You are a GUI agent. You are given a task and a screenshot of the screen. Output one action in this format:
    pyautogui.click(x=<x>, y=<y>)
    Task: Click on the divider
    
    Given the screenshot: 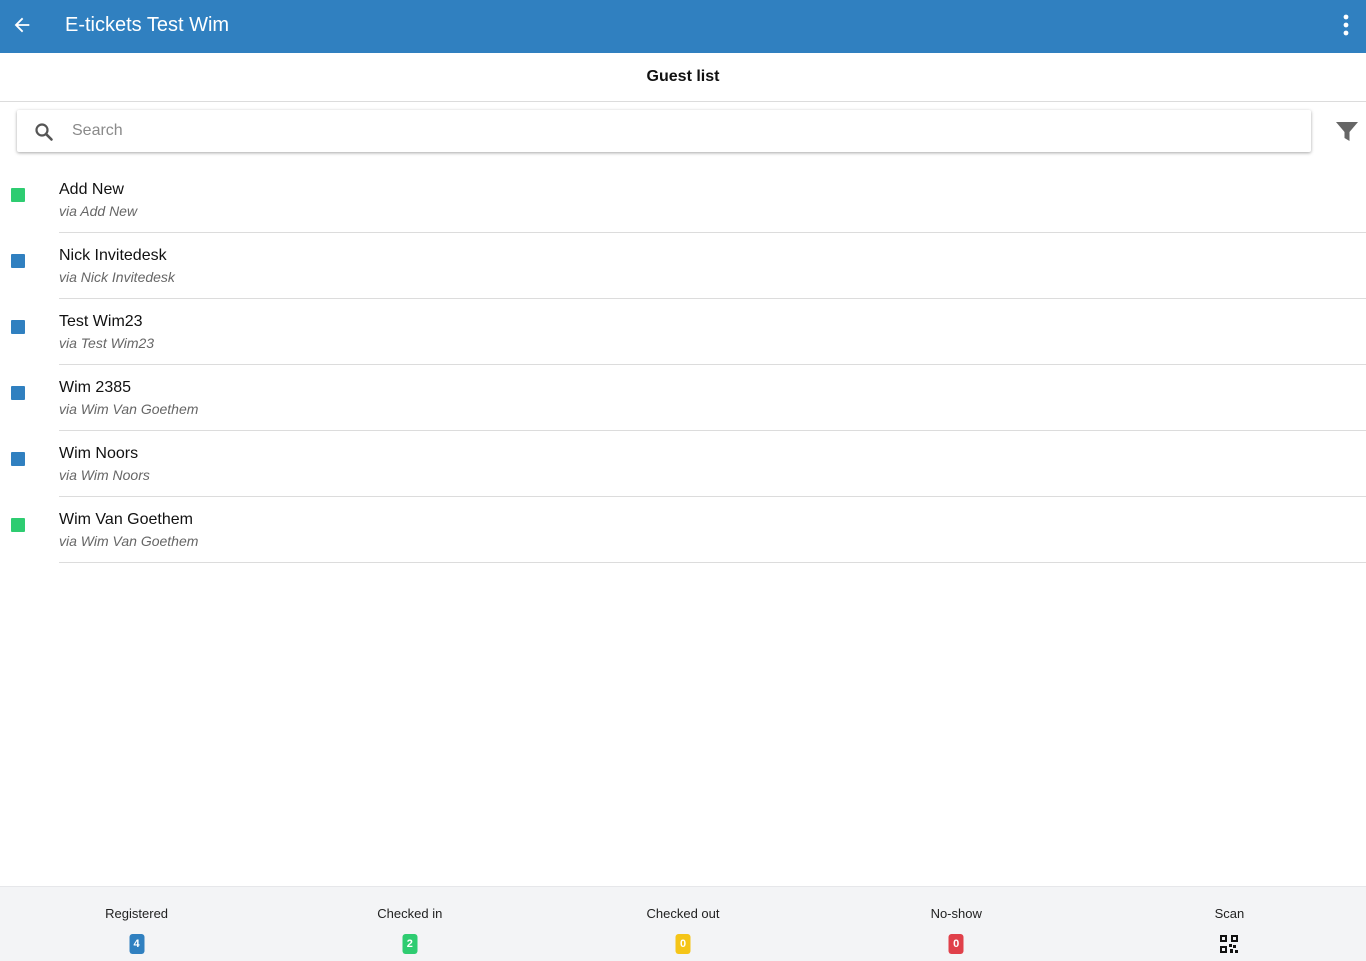 What is the action you would take?
    pyautogui.click(x=712, y=562)
    